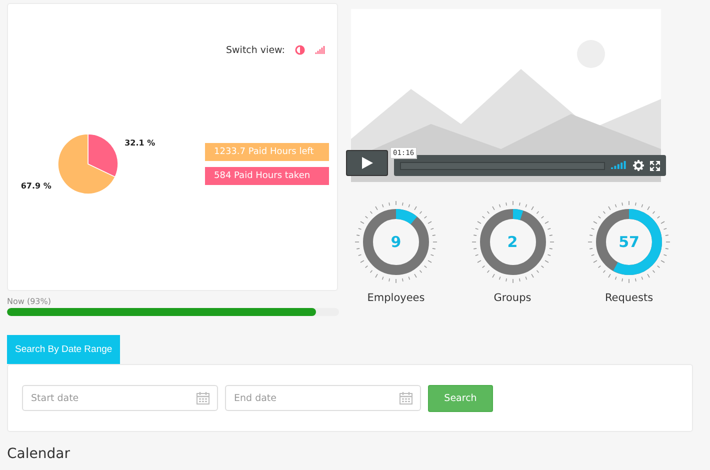 The image size is (710, 470). What do you see at coordinates (63, 349) in the screenshot?
I see `search-tab: Search By Date Range` at bounding box center [63, 349].